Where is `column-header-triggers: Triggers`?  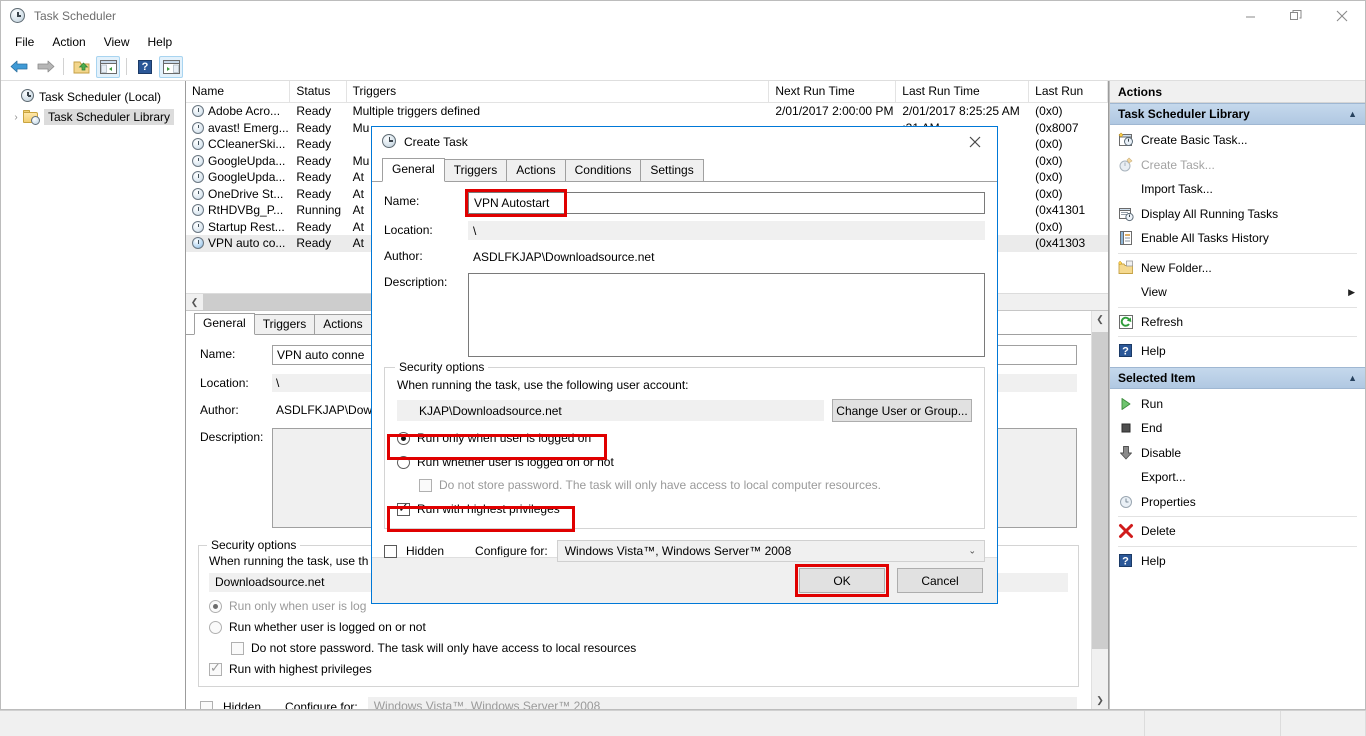 column-header-triggers: Triggers is located at coordinates (558, 91).